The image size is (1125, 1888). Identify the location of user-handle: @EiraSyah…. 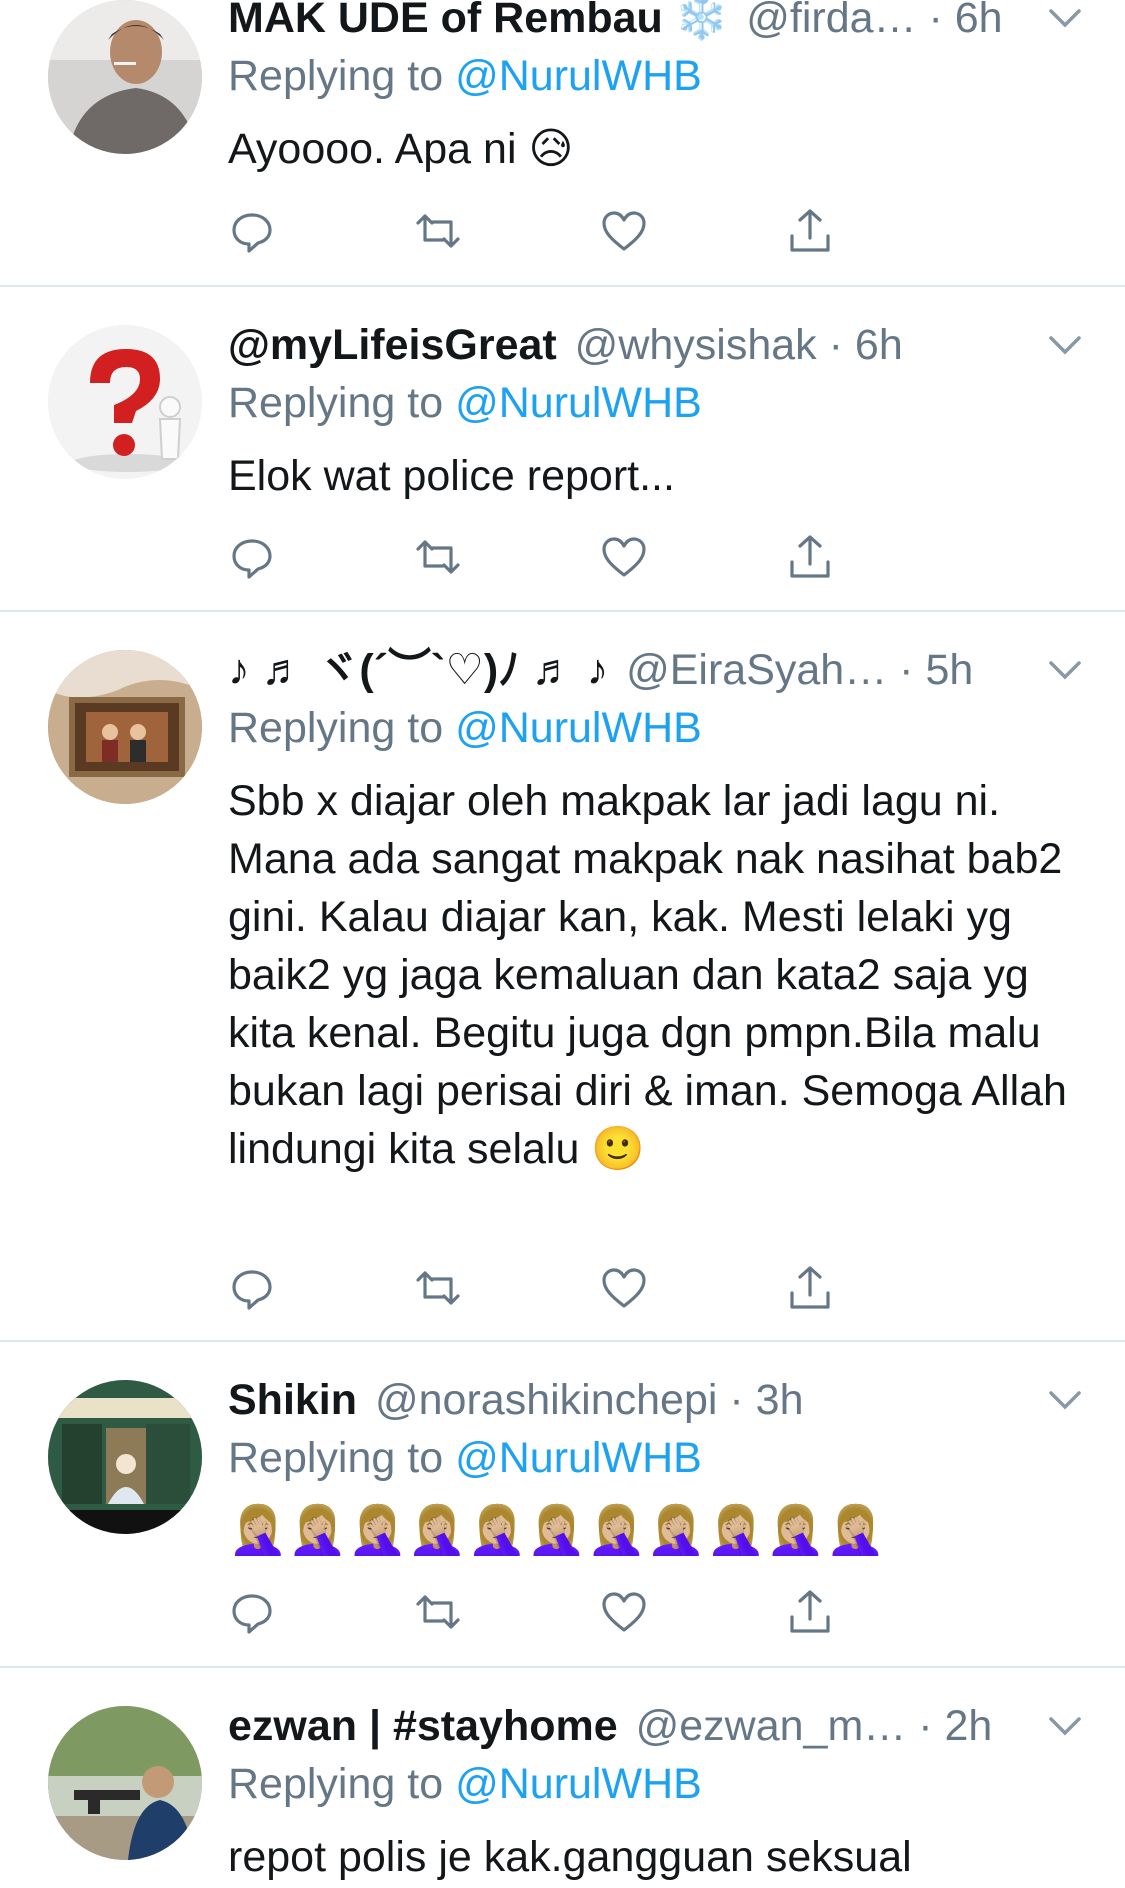
(756, 670).